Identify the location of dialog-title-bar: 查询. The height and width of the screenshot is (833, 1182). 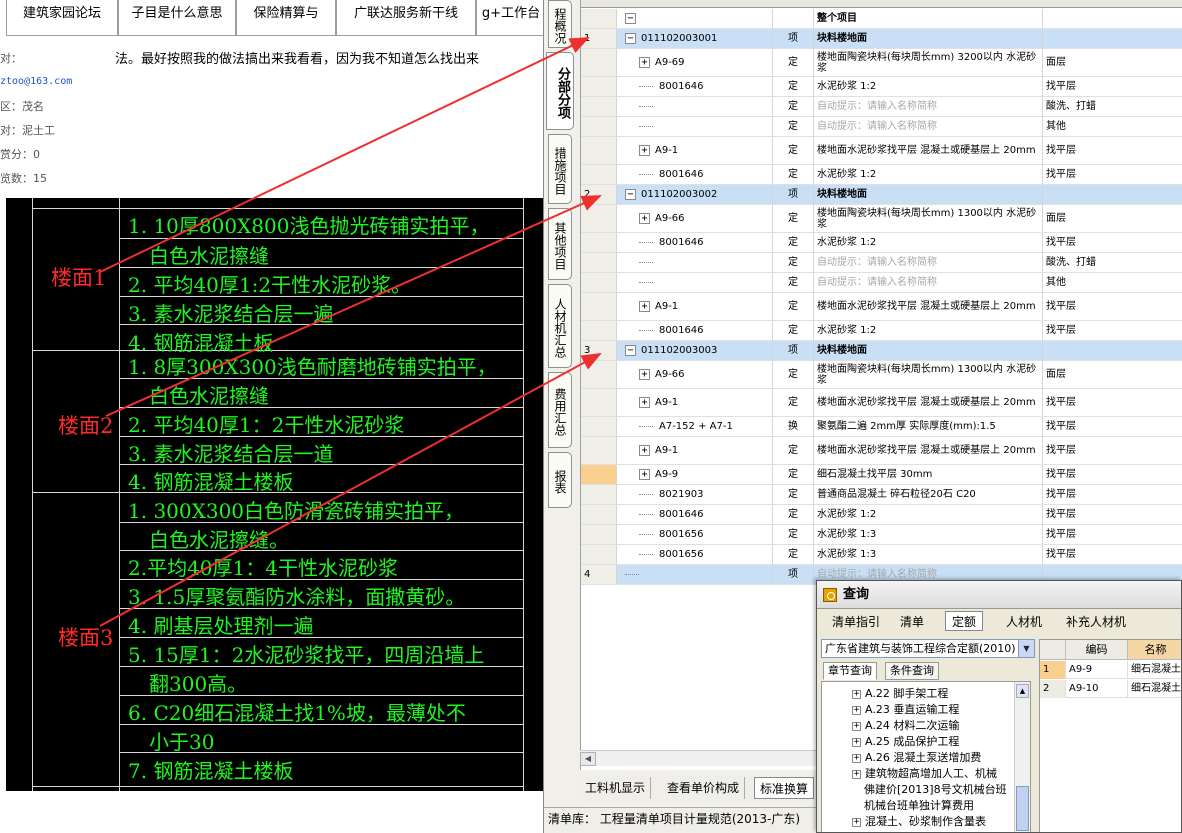
(999, 595).